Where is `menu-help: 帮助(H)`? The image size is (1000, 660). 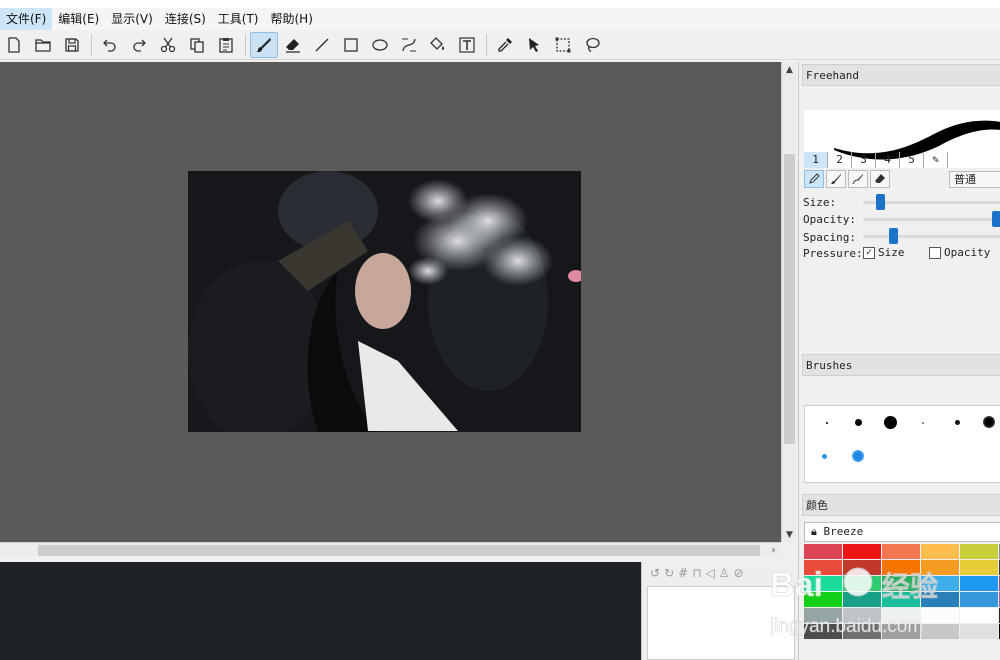
menu-help: 帮助(H) is located at coordinates (292, 19).